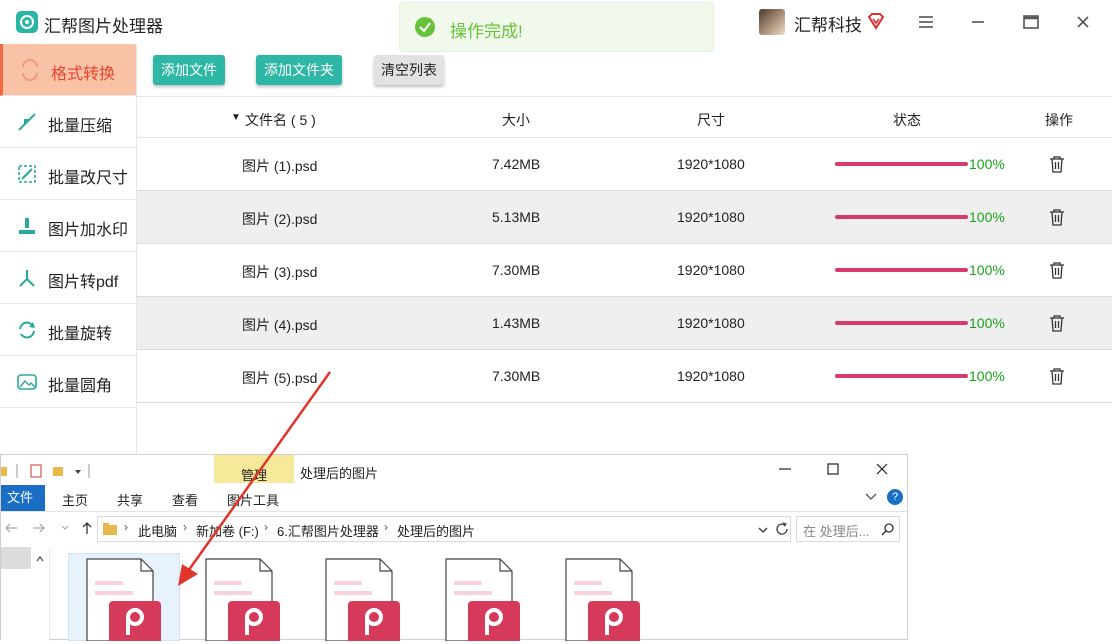 This screenshot has width=1112, height=644. Describe the element at coordinates (80, 386) in the screenshot. I see `sidebar-item-label: 批量圆角` at that location.